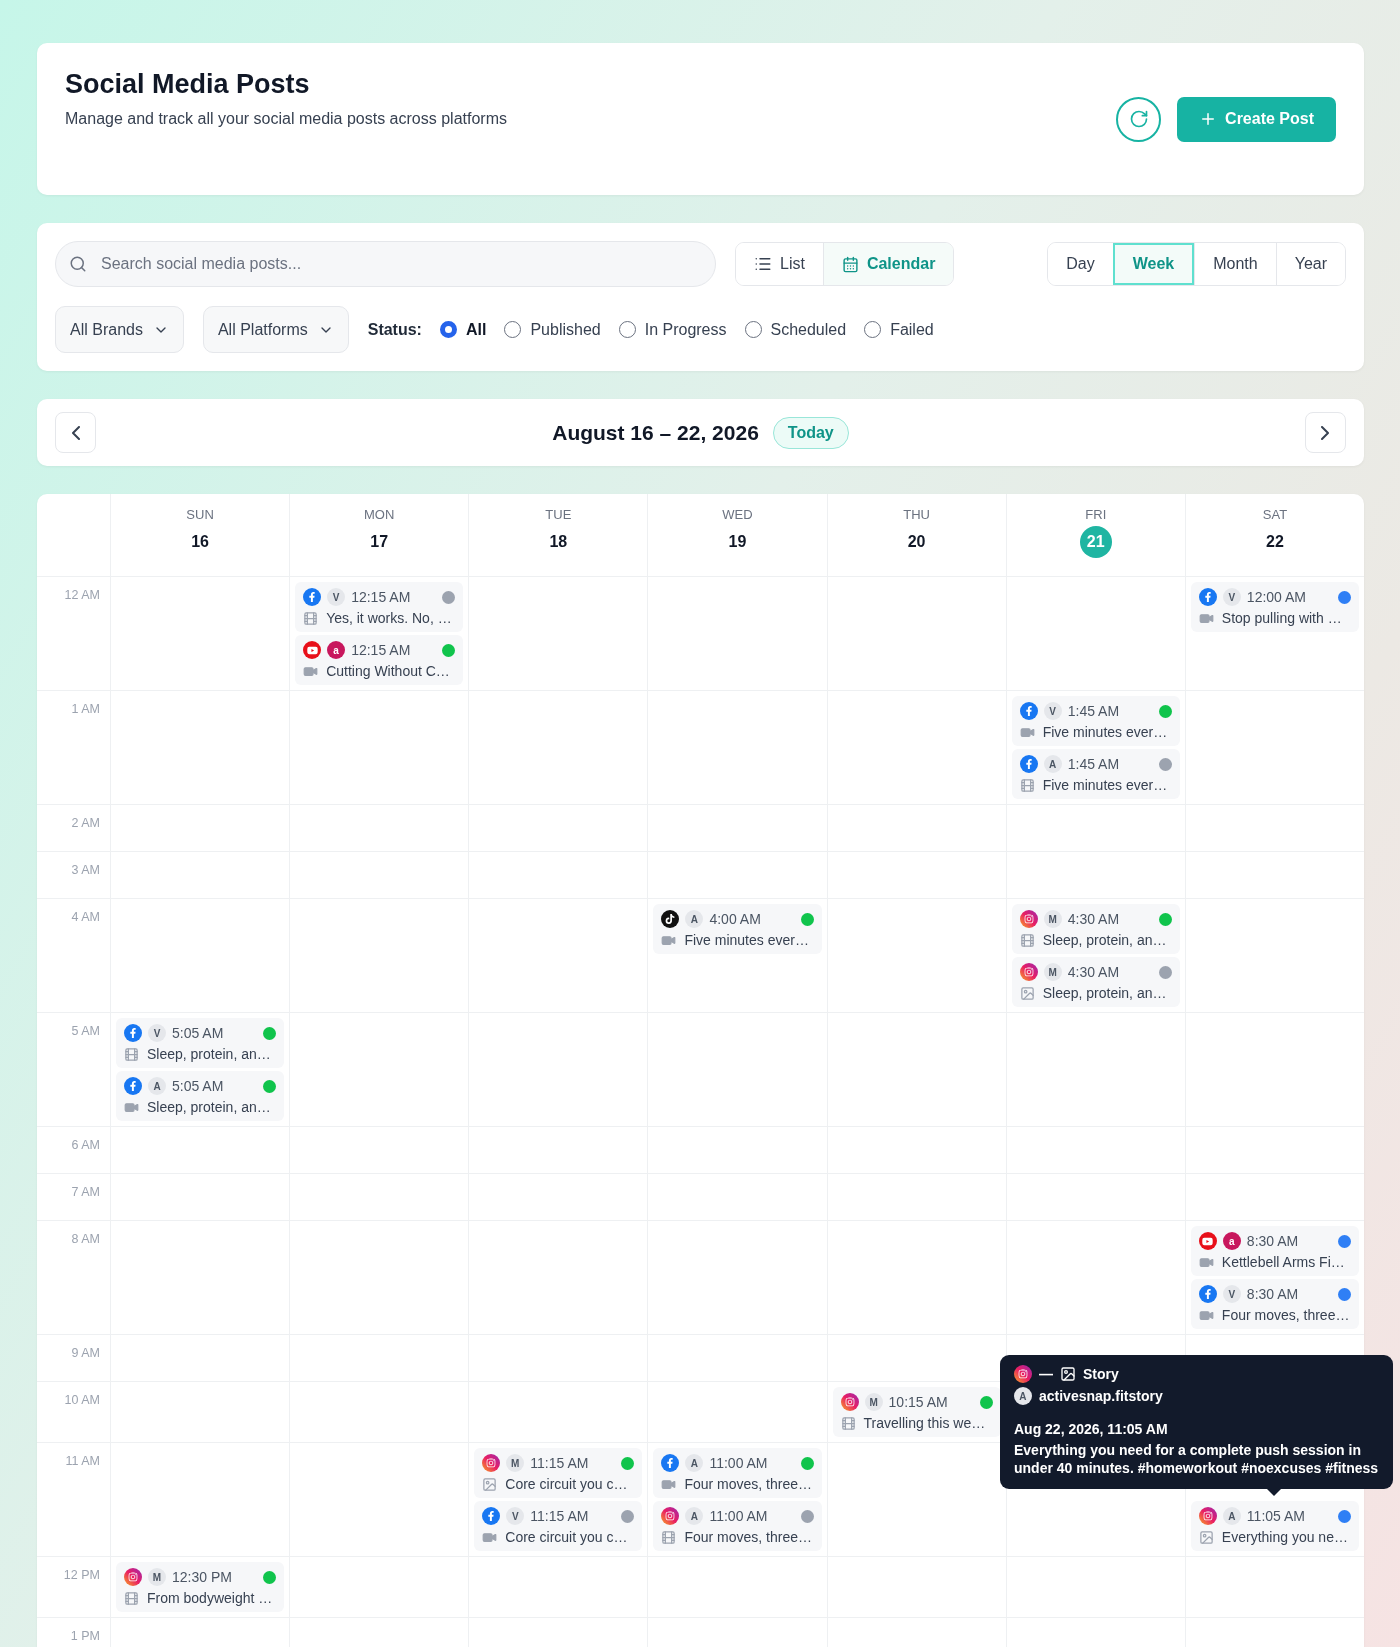 This screenshot has height=1647, width=1400. Describe the element at coordinates (1325, 432) in the screenshot. I see `next-week-button` at that location.